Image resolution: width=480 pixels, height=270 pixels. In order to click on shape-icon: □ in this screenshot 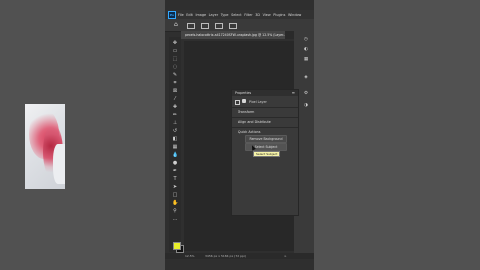, I will do `click(175, 195)`.